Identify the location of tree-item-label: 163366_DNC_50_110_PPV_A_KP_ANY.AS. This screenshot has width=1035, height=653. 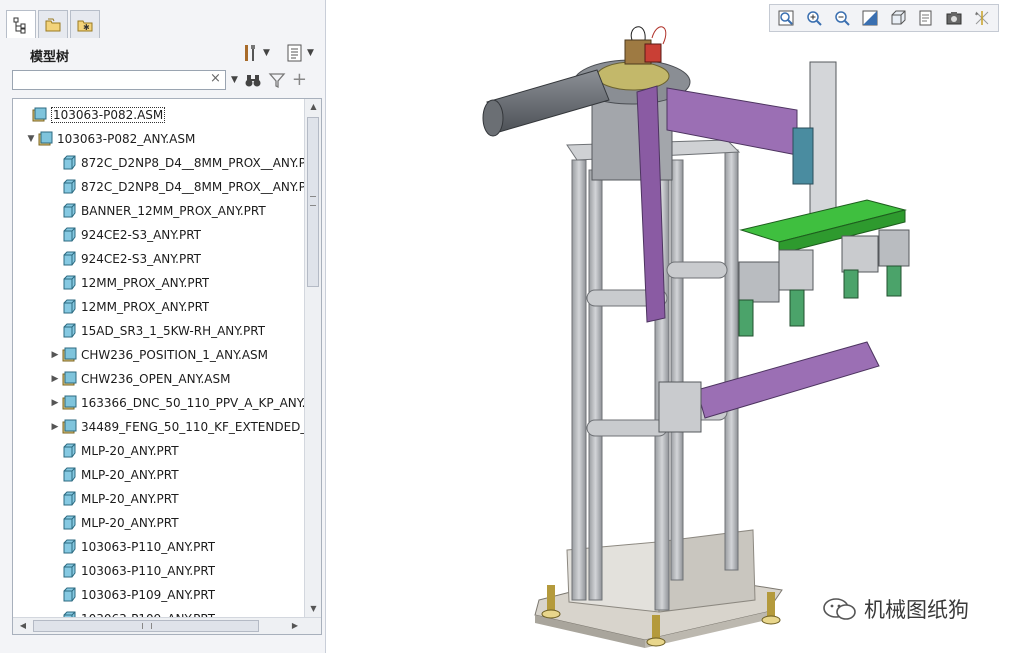
(193, 403).